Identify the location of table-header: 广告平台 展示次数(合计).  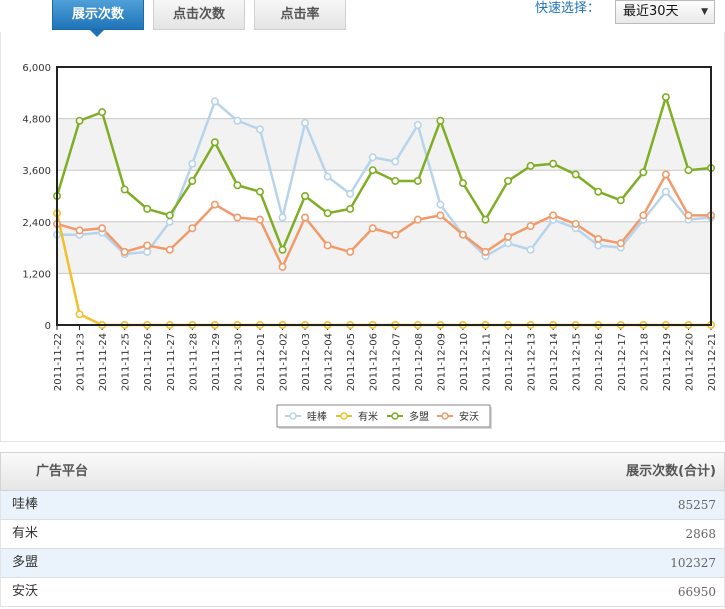
(362, 471).